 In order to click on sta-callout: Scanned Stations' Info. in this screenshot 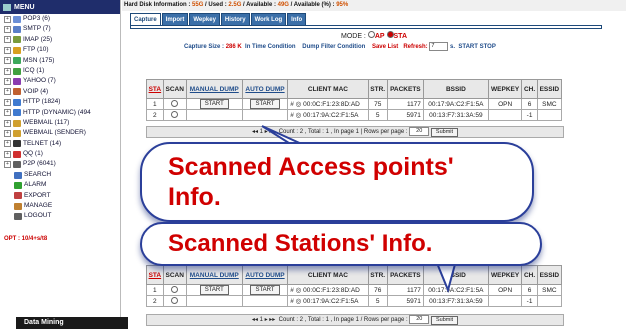, I will do `click(341, 244)`.